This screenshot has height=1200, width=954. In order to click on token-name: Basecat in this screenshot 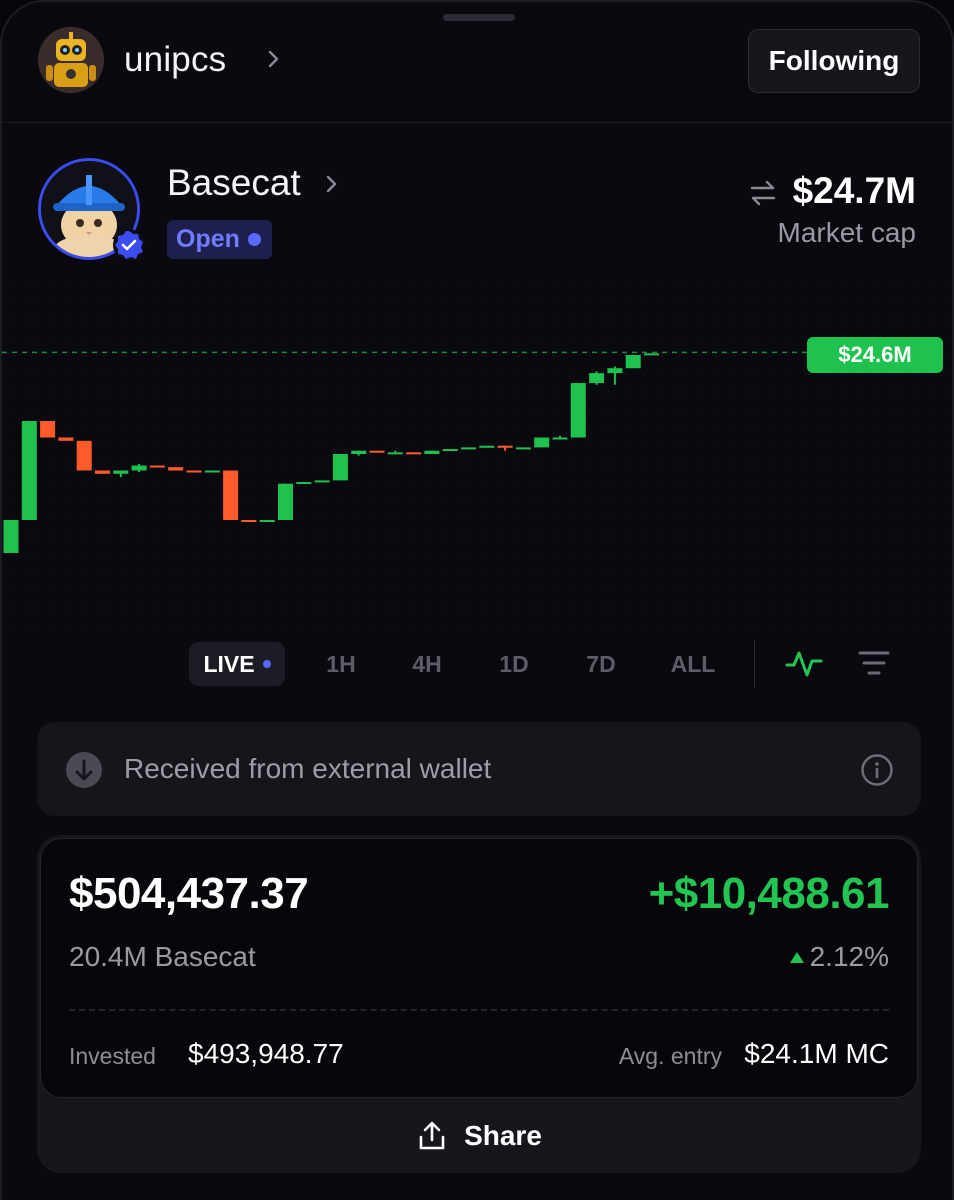, I will do `click(234, 183)`.